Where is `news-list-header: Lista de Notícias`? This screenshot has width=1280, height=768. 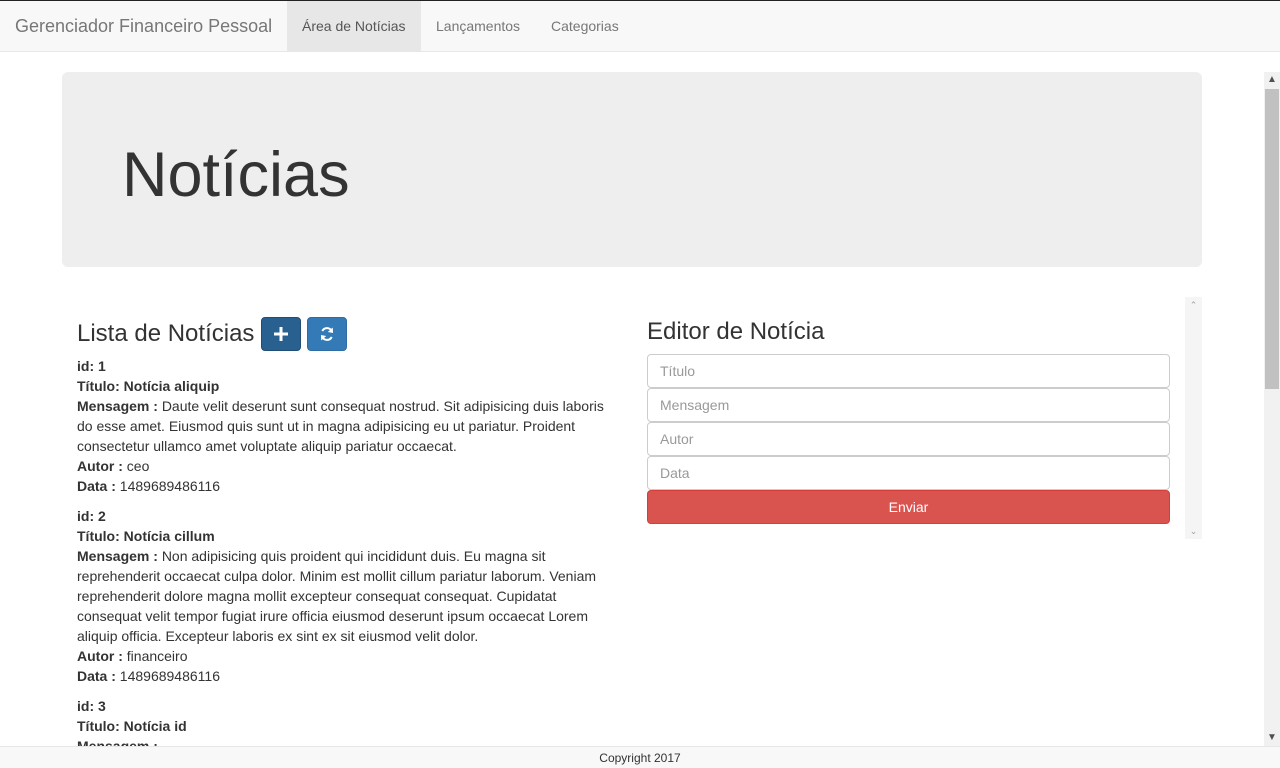
news-list-header: Lista de Notícias is located at coordinates (349, 336).